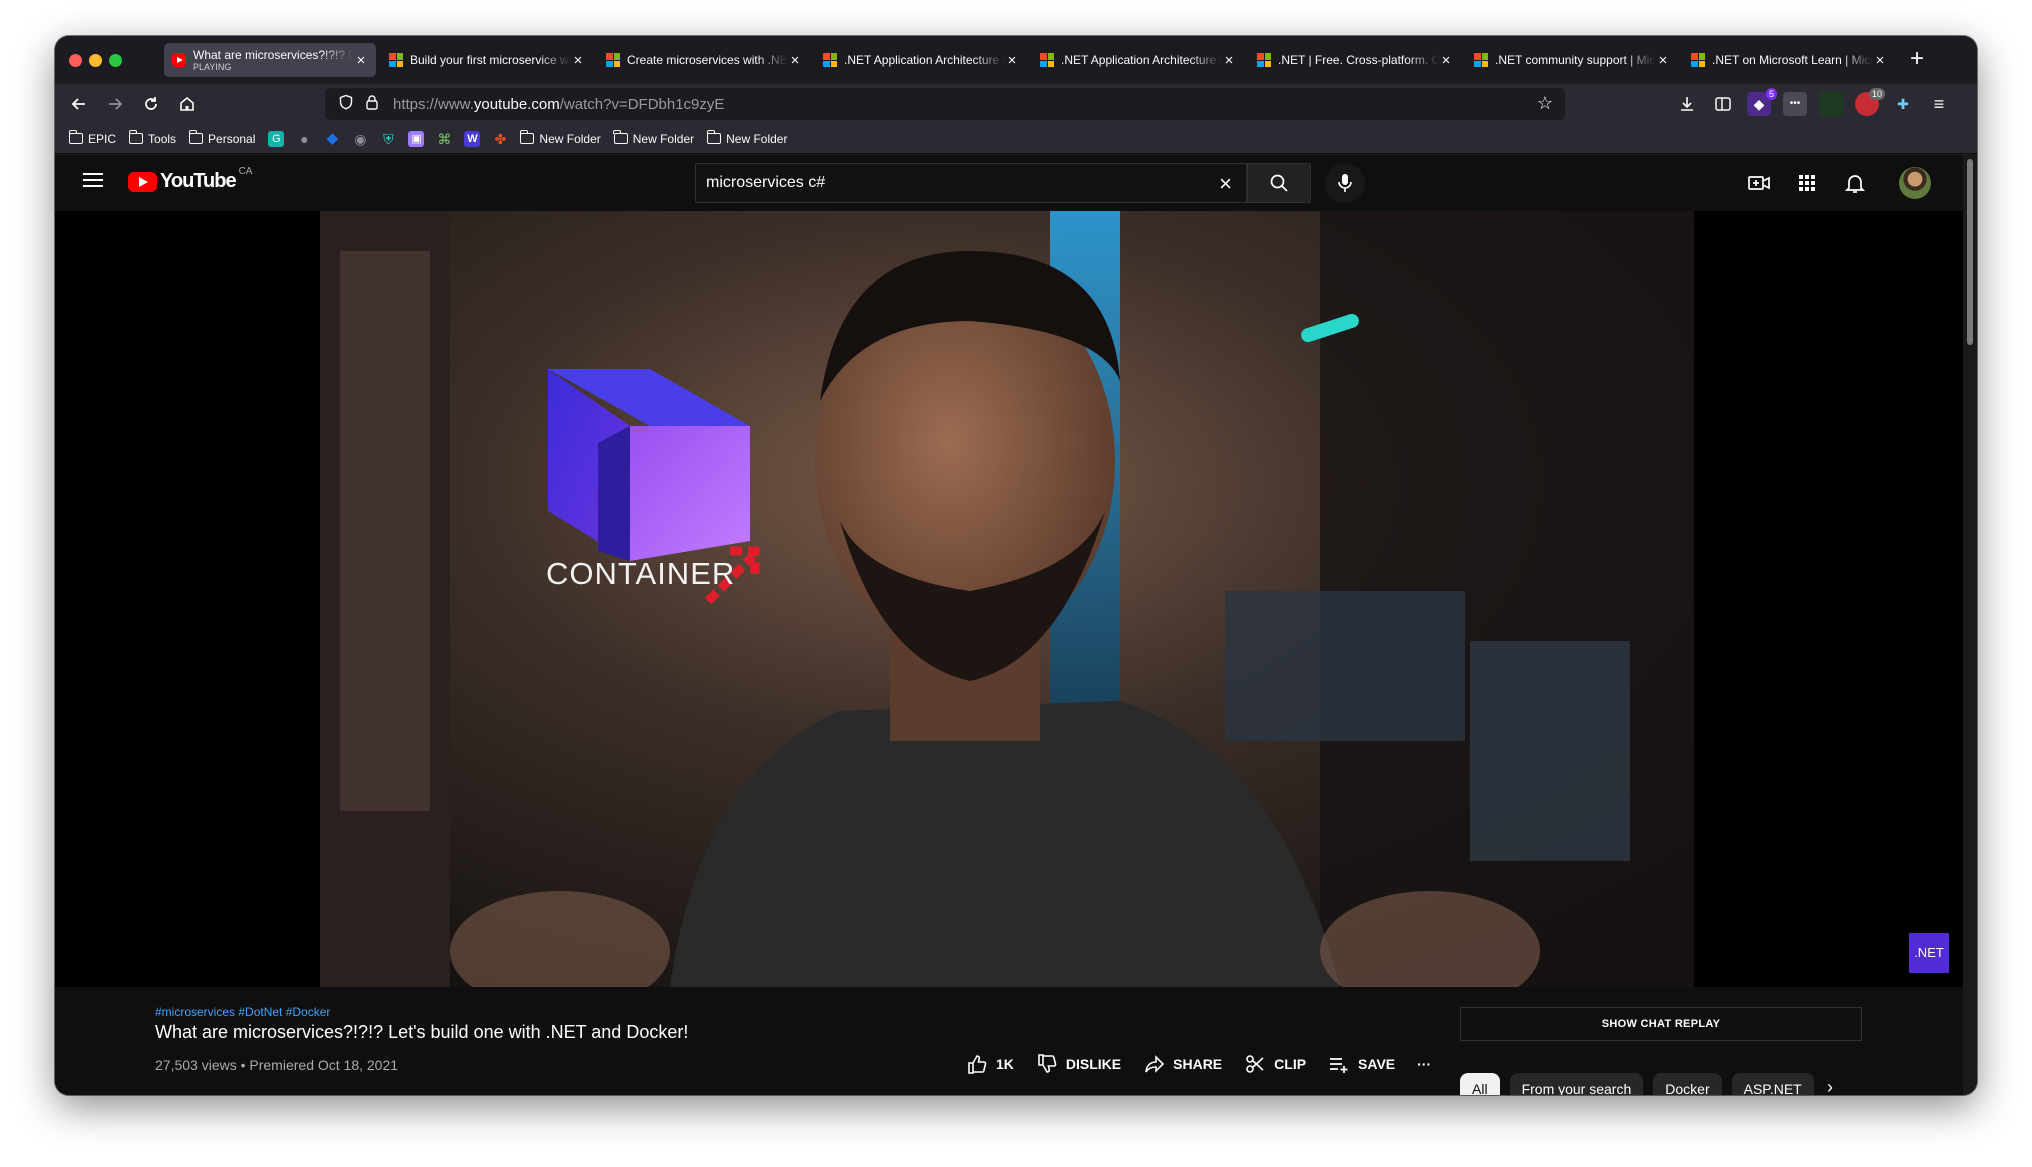 The height and width of the screenshot is (1167, 2032). Describe the element at coordinates (1182, 1064) in the screenshot. I see `share-button: SHARE` at that location.